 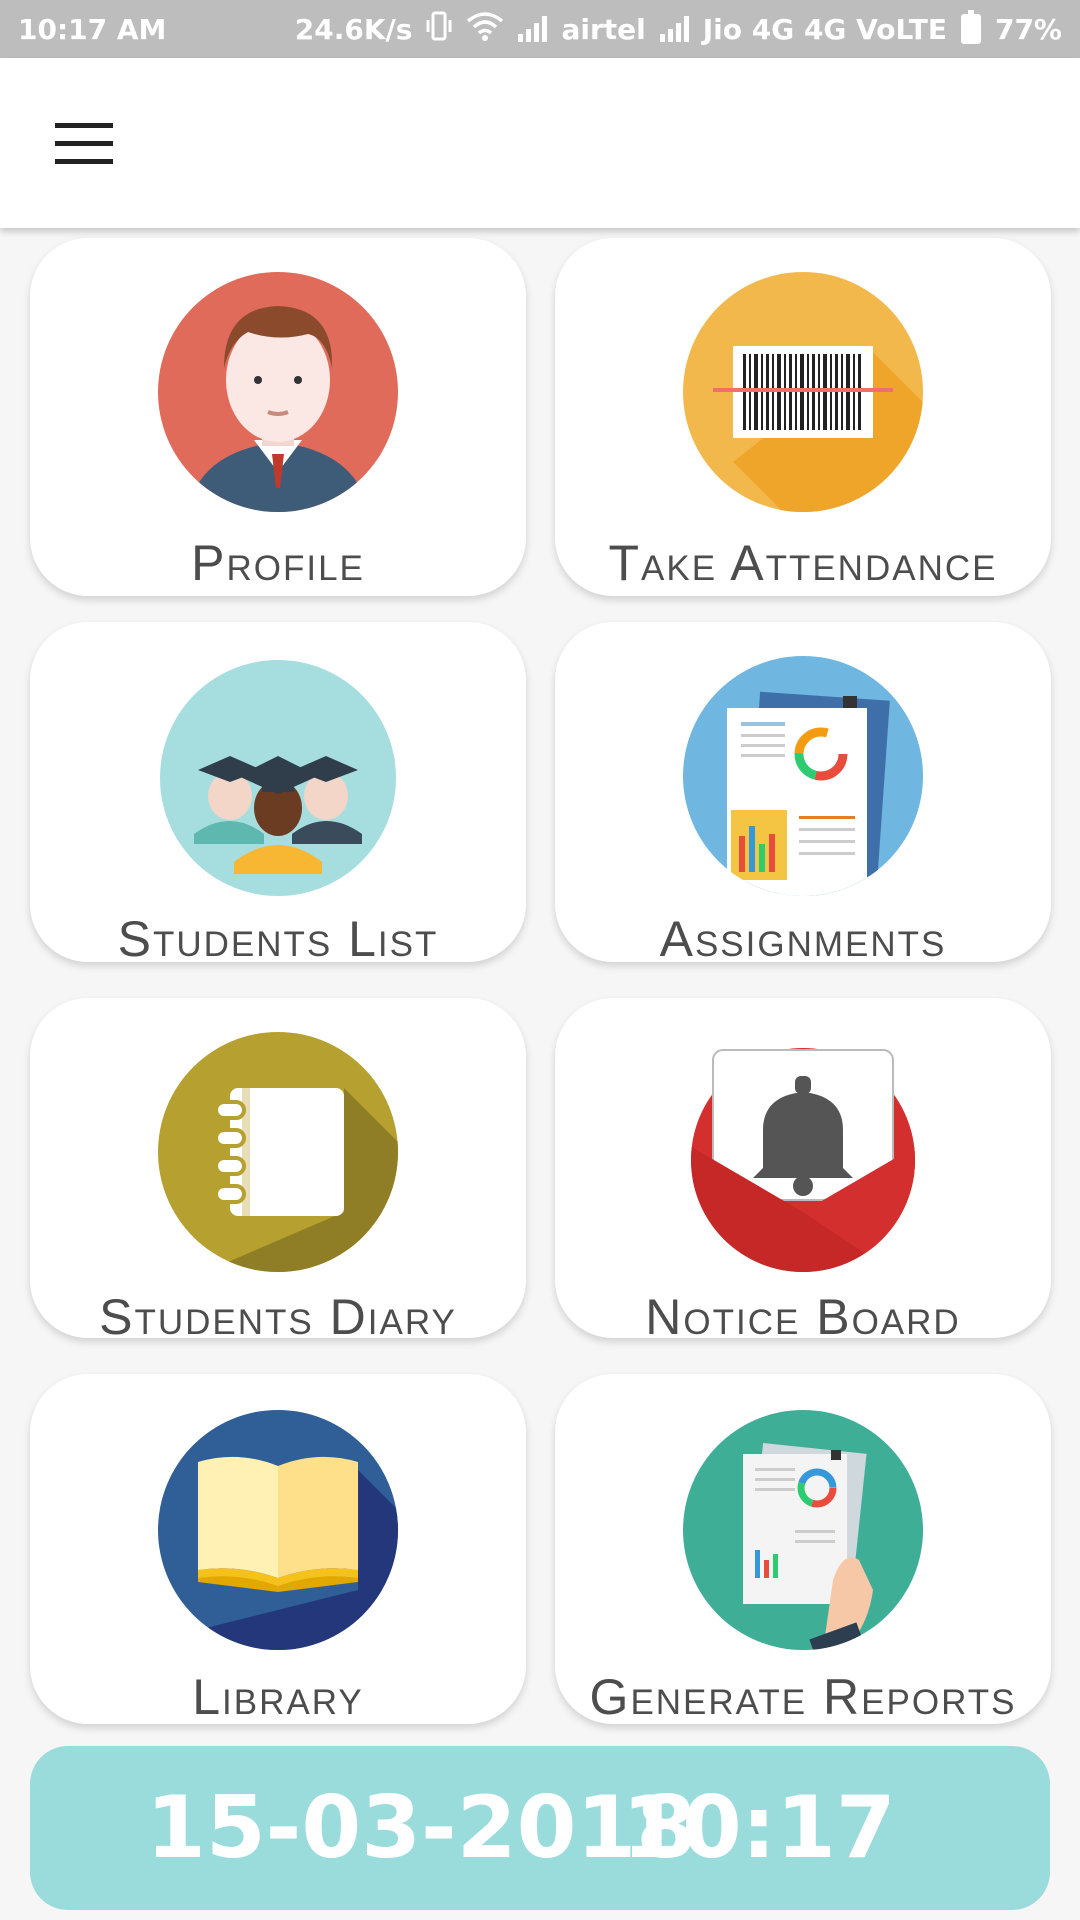 I want to click on date-time-bar: 15-03-2018 10:17, so click(x=540, y=1828).